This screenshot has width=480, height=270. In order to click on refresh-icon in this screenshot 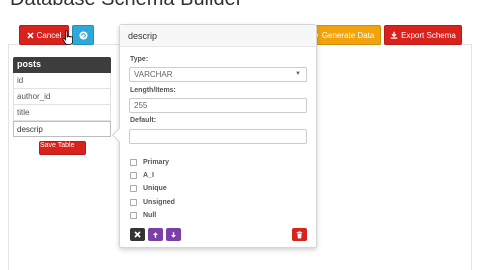, I will do `click(83, 35)`.